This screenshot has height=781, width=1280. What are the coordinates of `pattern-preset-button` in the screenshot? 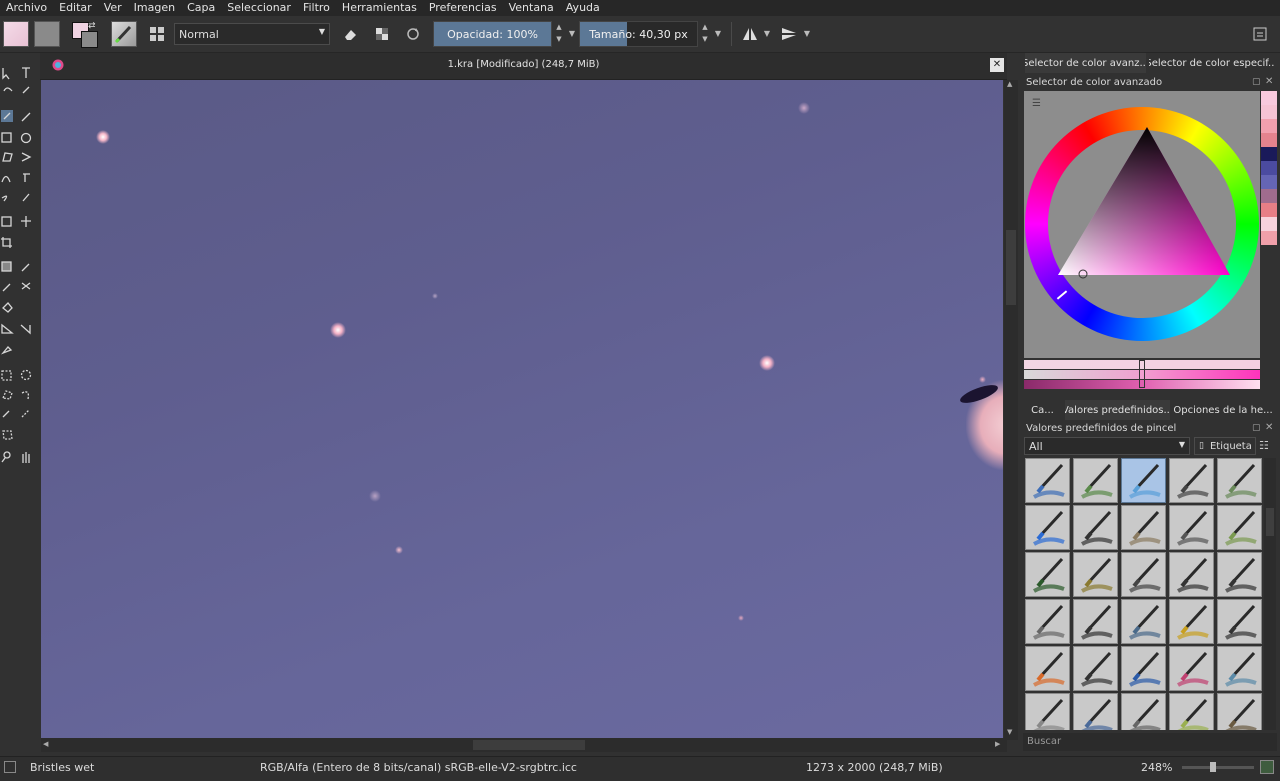 It's located at (47, 34).